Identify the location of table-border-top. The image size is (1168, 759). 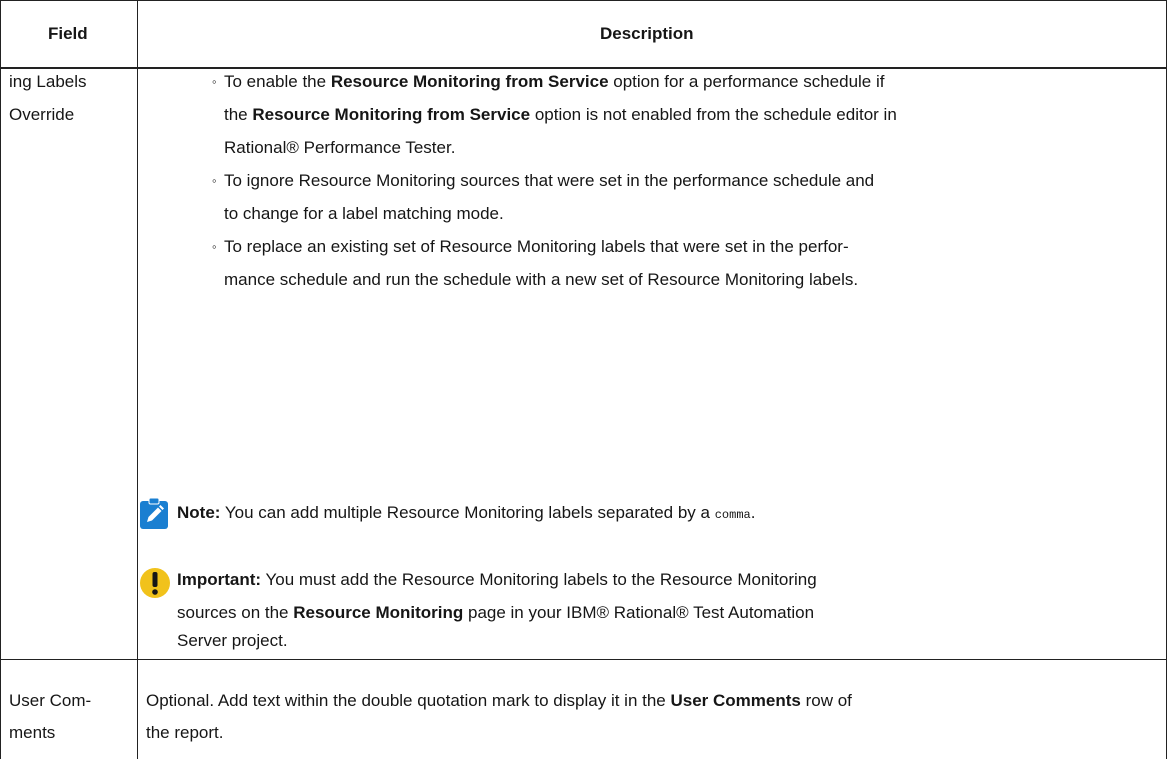
(583, 0).